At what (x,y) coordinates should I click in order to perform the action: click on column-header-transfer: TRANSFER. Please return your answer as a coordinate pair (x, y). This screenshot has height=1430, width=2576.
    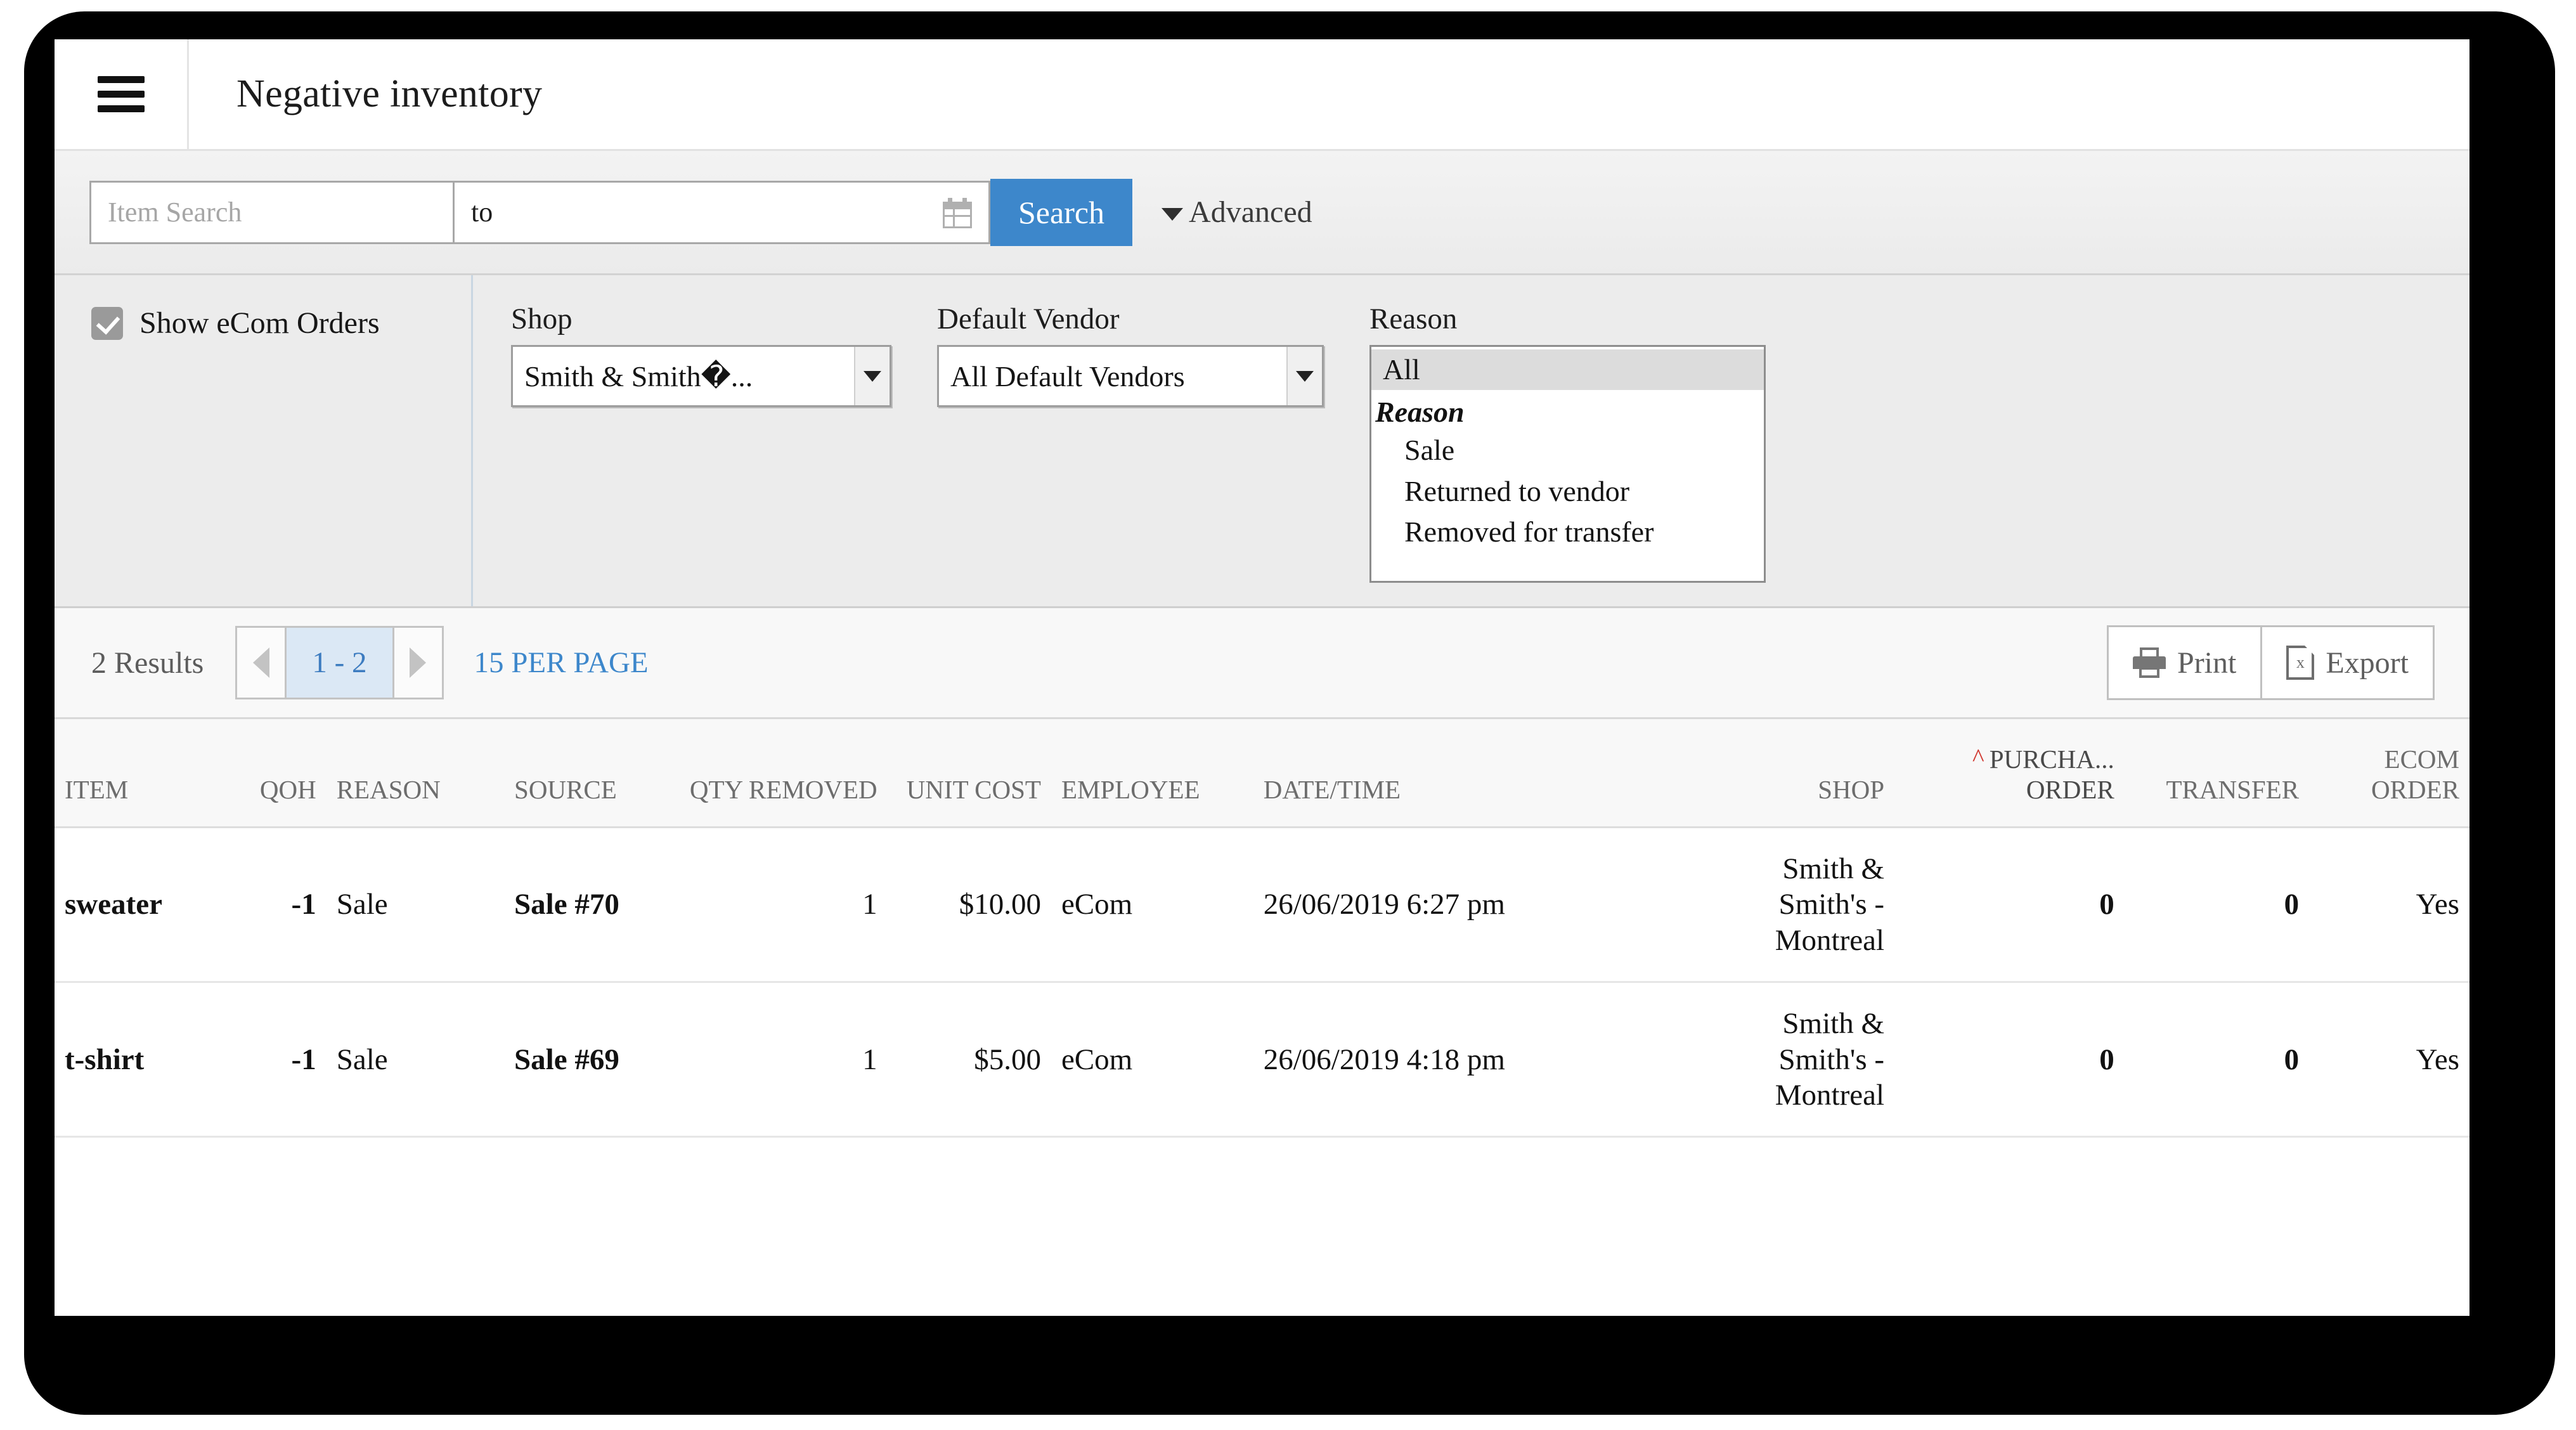
    Looking at the image, I should click on (2217, 774).